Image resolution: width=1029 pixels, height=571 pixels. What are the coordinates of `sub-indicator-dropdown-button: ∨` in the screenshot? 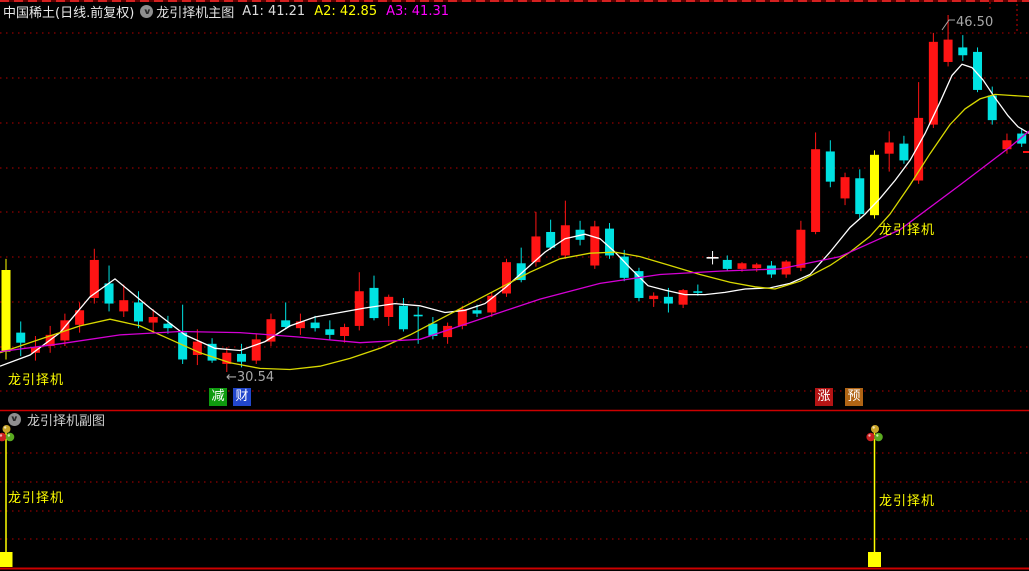 It's located at (14, 419).